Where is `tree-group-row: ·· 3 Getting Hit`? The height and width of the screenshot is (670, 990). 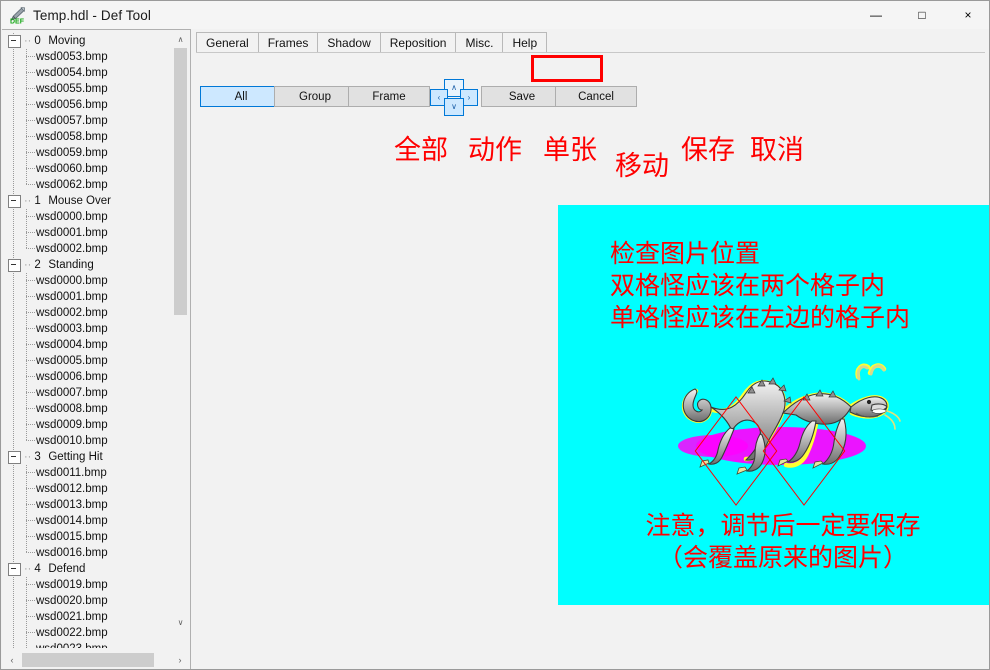 tree-group-row: ·· 3 Getting Hit is located at coordinates (87, 457).